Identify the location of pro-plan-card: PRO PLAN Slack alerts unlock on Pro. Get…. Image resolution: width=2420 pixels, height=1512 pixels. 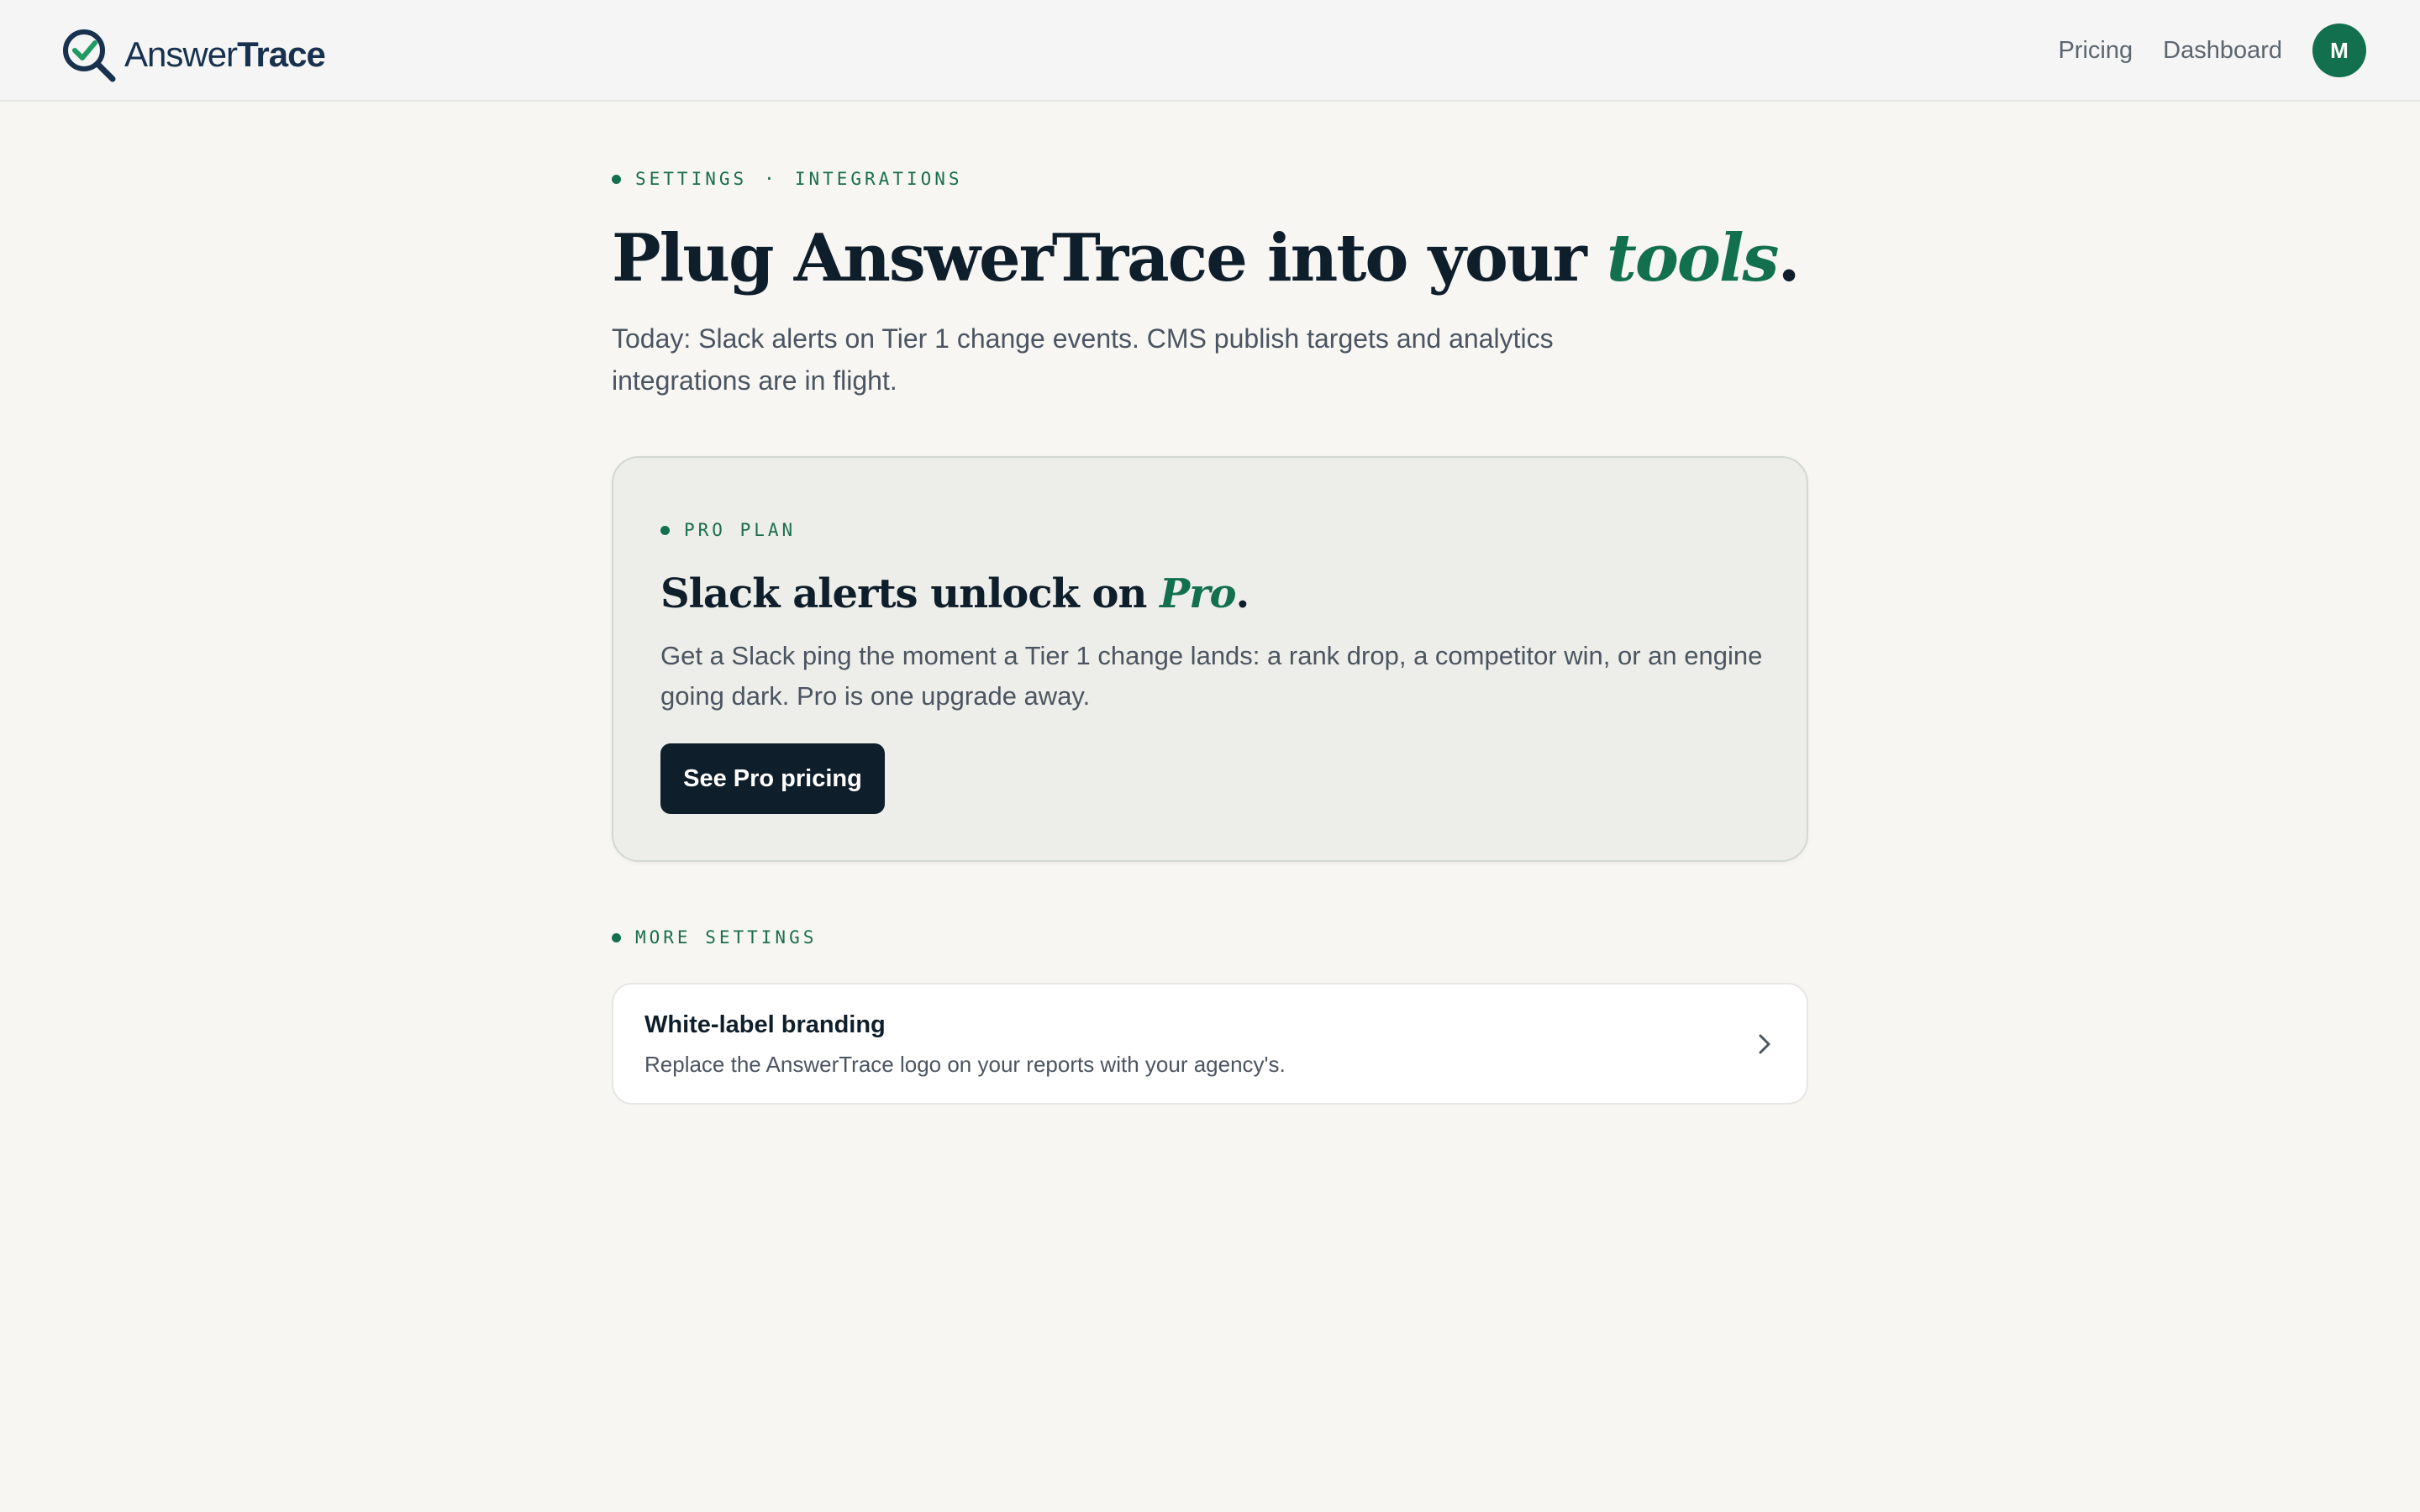
(1210, 659).